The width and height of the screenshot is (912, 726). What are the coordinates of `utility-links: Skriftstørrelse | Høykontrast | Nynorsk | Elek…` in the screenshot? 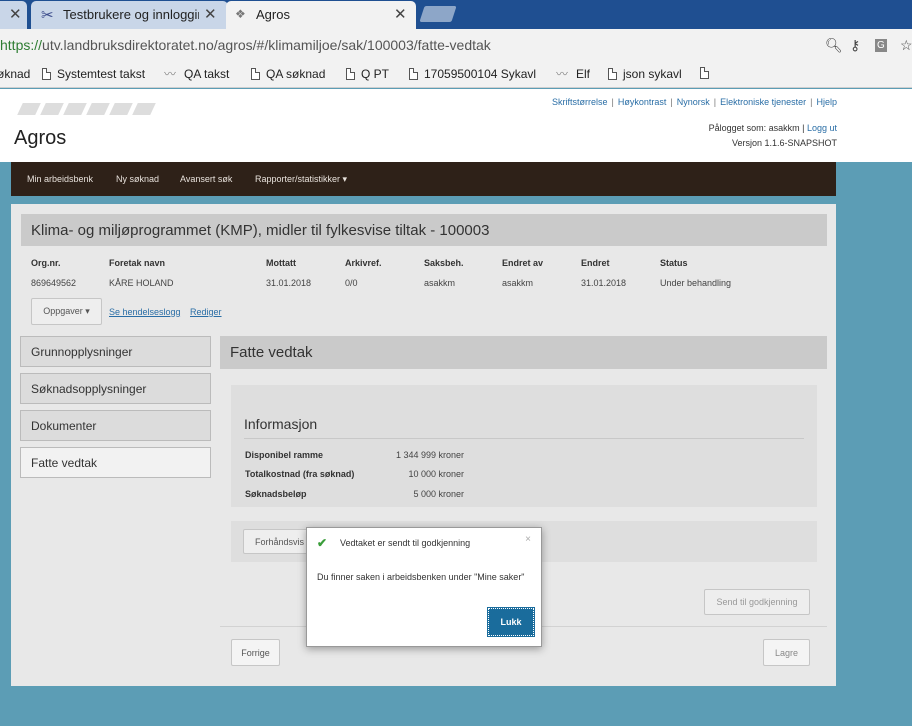 It's located at (694, 102).